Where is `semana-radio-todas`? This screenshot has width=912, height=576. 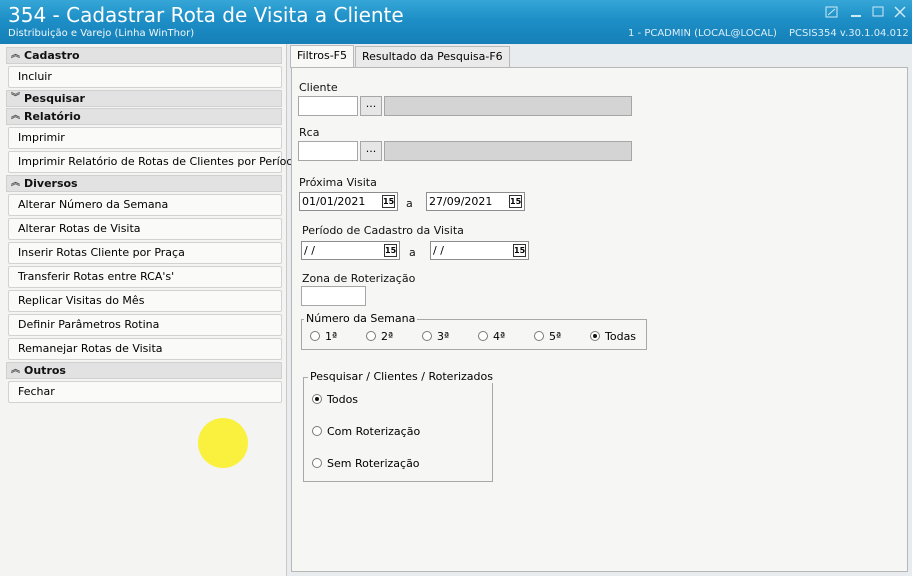
semana-radio-todas is located at coordinates (595, 336).